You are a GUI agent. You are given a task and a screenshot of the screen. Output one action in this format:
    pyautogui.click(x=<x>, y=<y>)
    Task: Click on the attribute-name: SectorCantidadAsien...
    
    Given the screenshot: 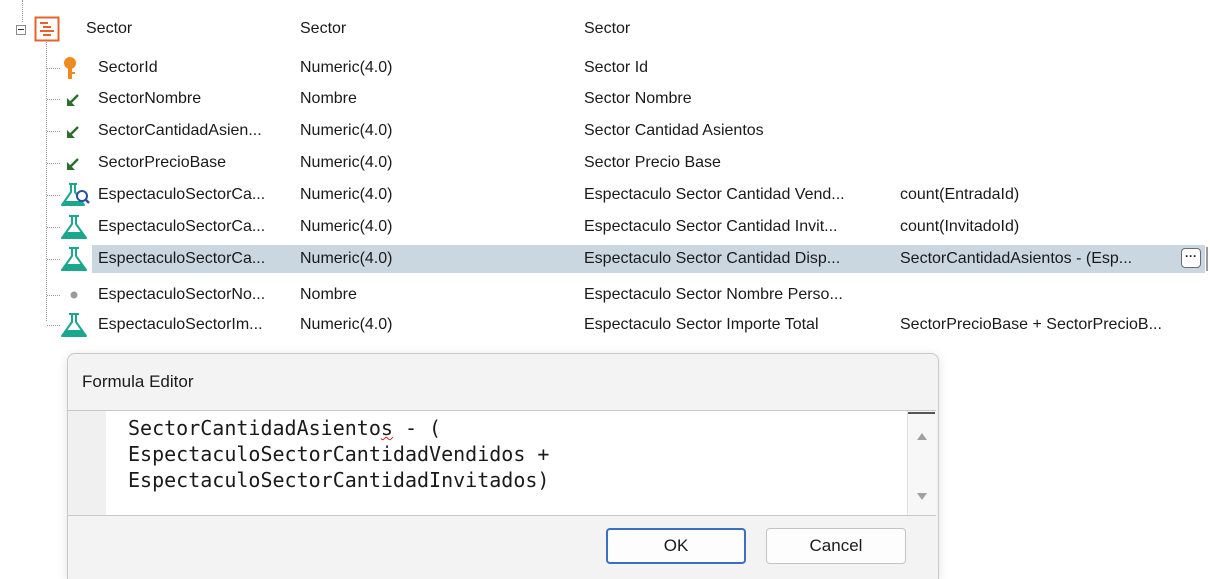 What is the action you would take?
    pyautogui.click(x=180, y=130)
    